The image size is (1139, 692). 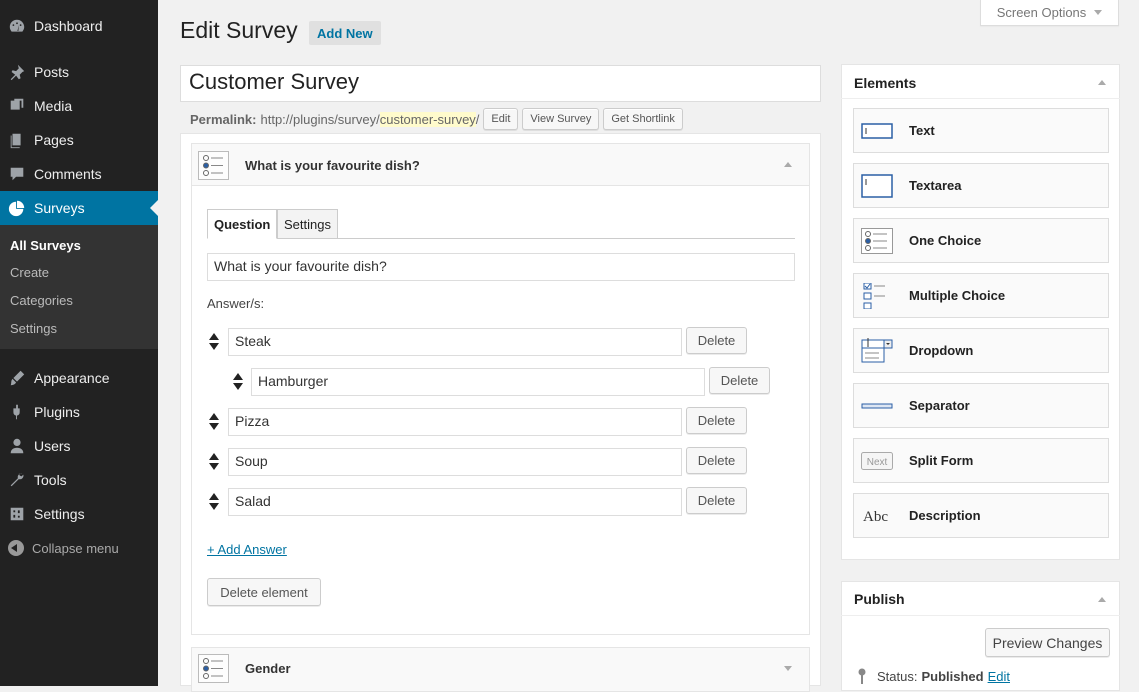 I want to click on submenu-categories: Categories, so click(x=41, y=300).